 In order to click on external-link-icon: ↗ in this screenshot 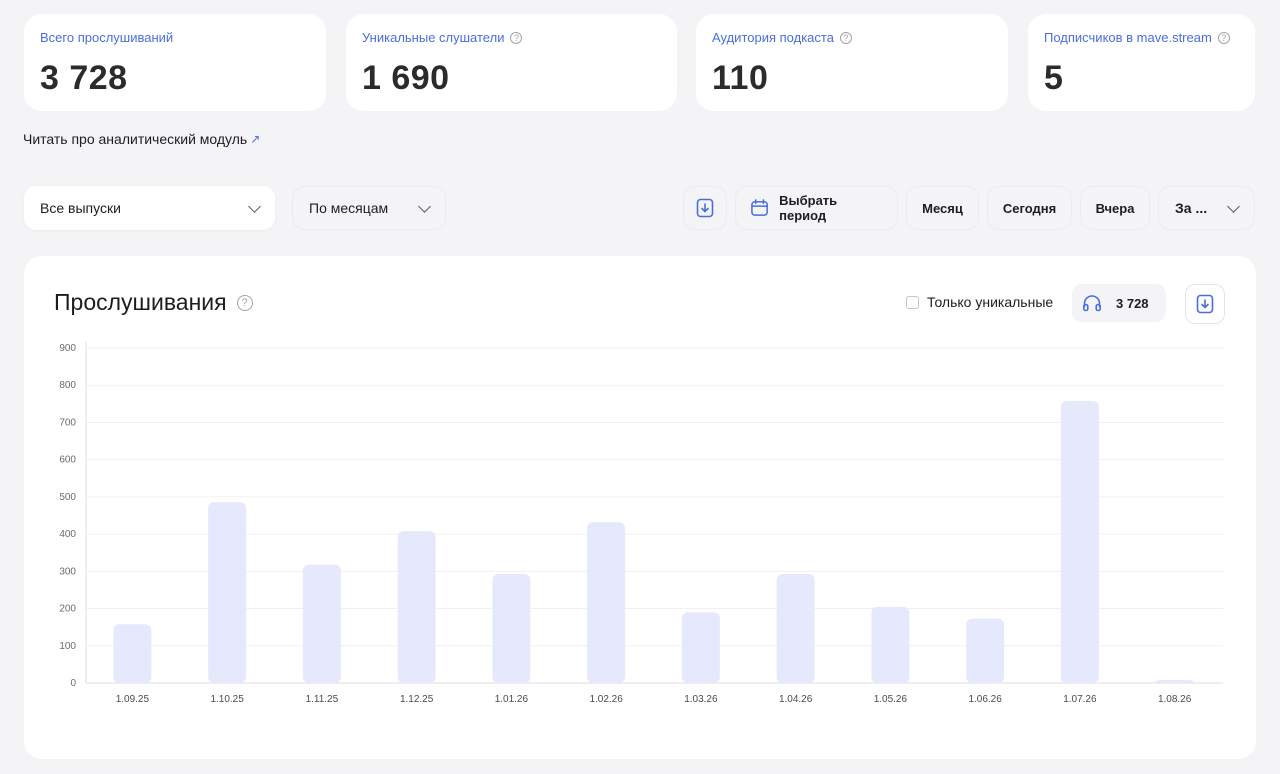, I will do `click(255, 139)`.